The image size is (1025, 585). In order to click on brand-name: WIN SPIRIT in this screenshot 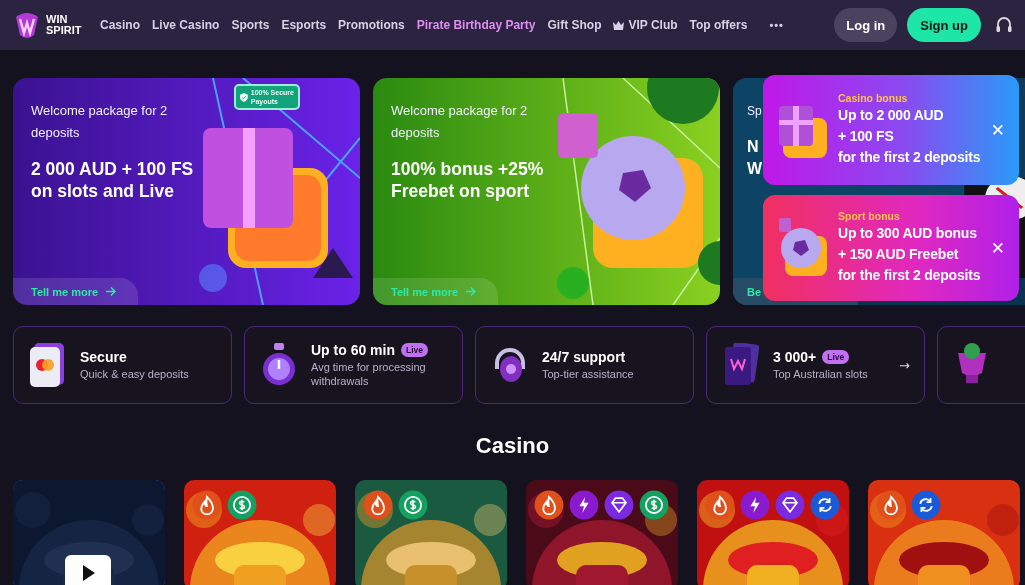, I will do `click(66, 25)`.